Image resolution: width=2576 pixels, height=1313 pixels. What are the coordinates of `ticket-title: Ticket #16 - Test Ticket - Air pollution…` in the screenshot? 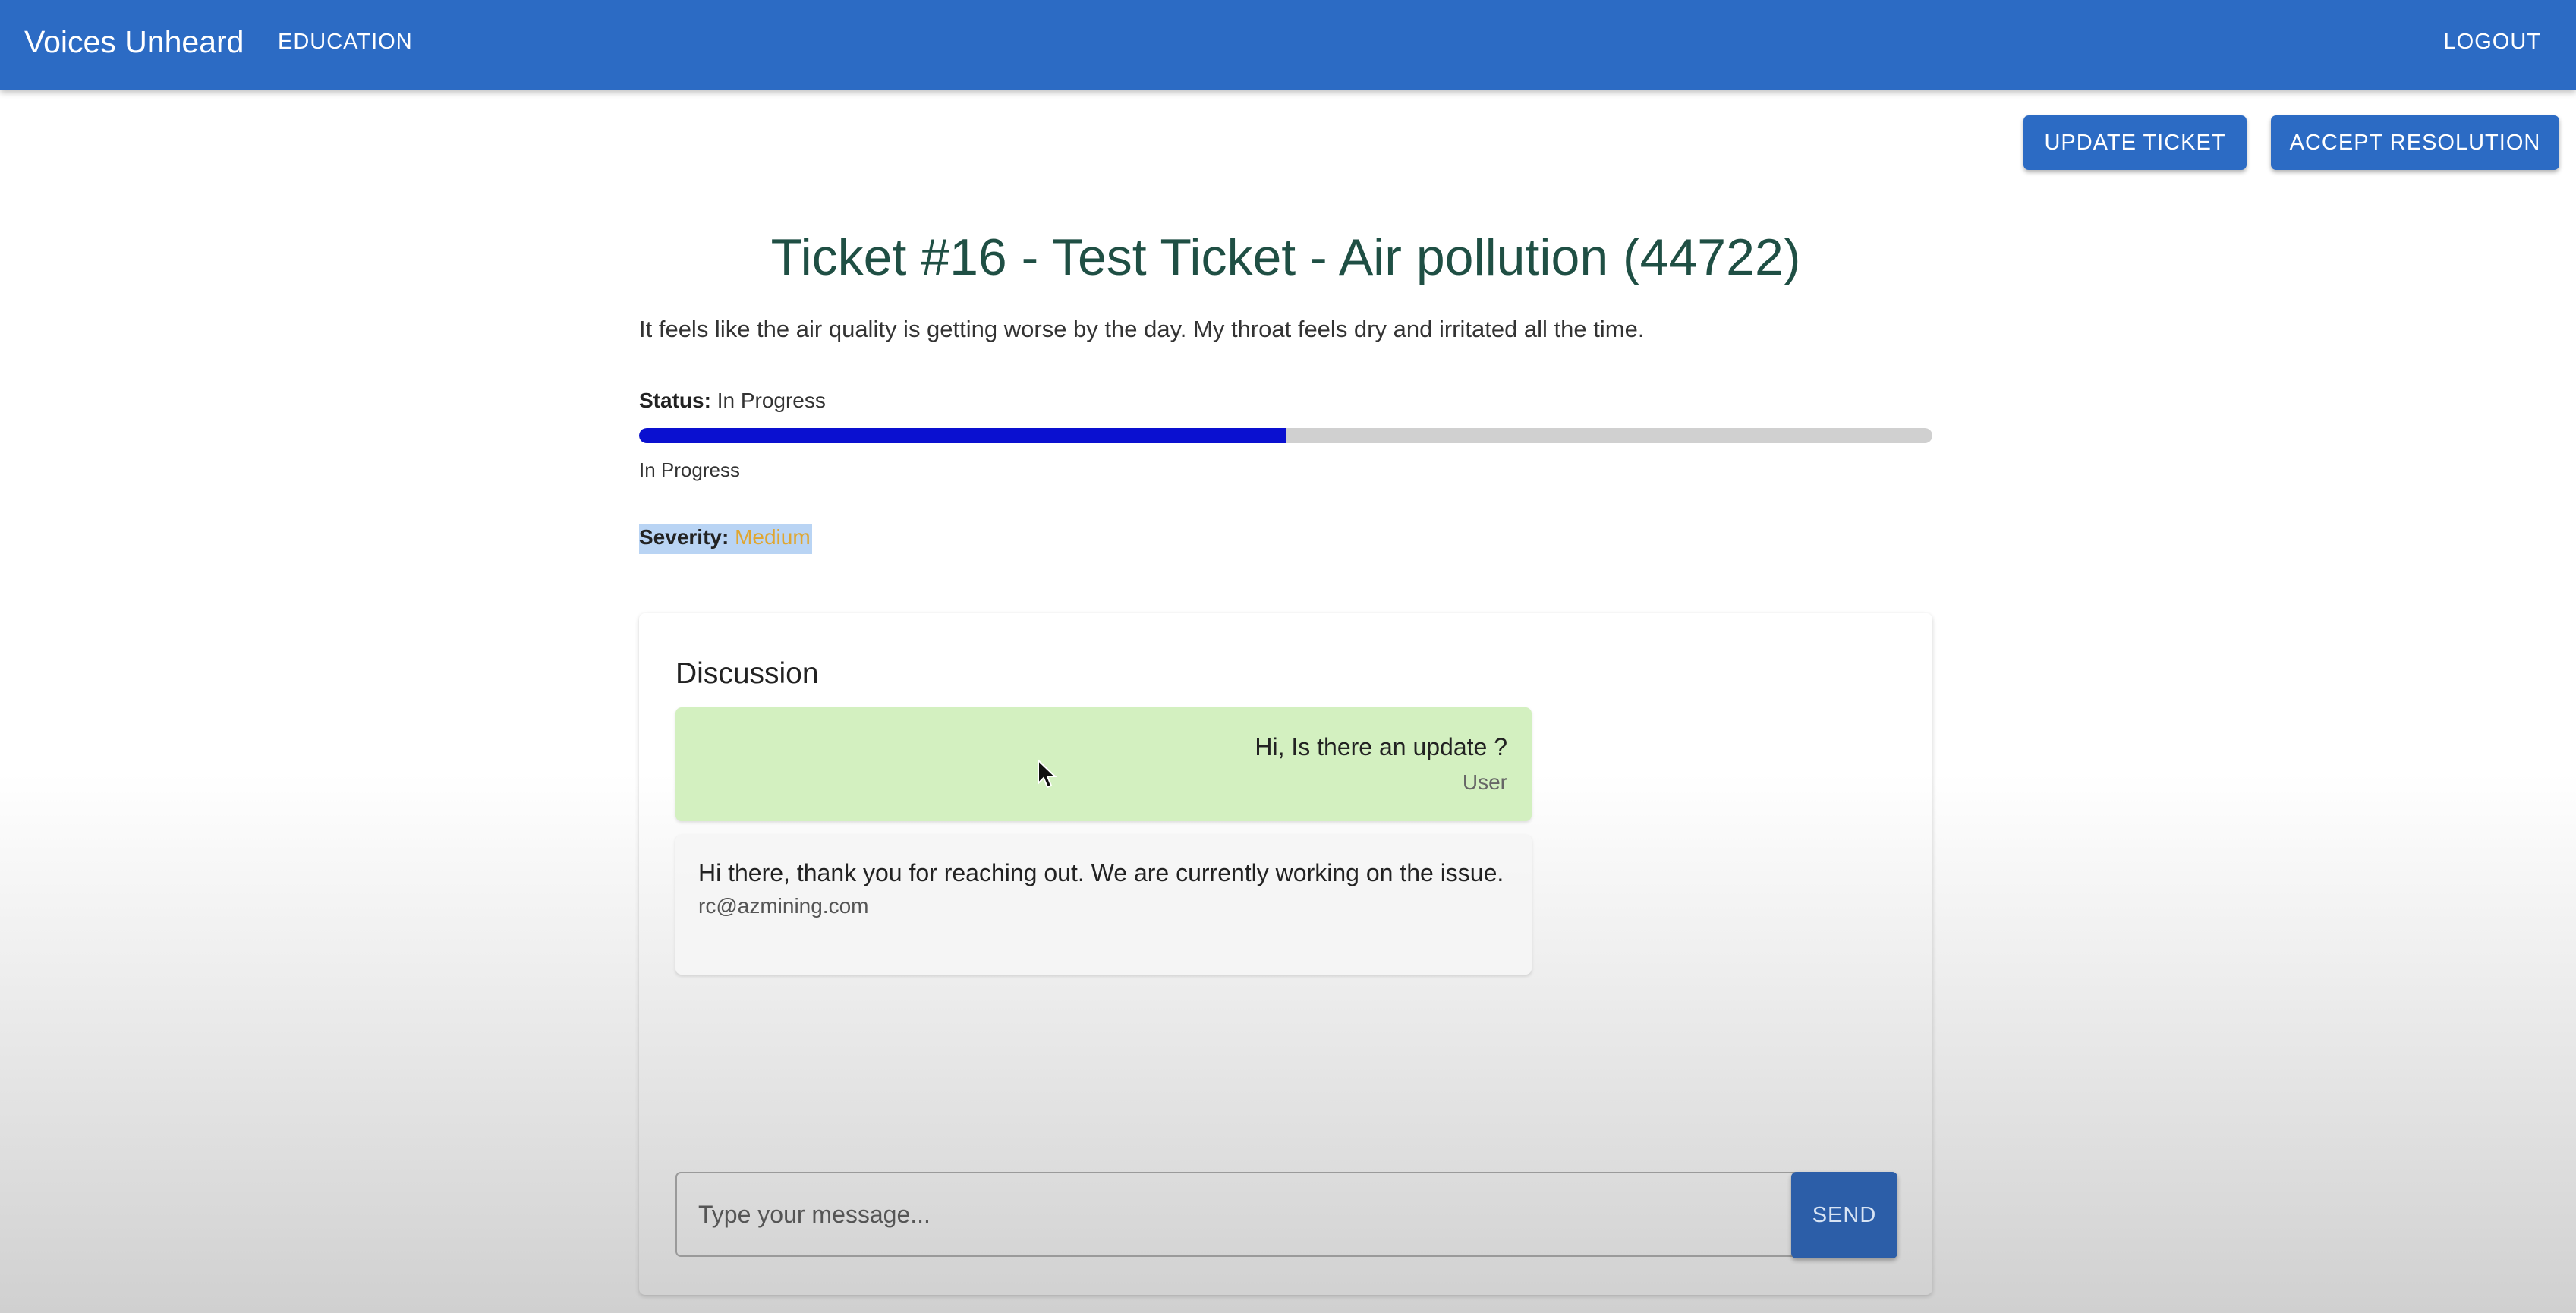 It's located at (1285, 257).